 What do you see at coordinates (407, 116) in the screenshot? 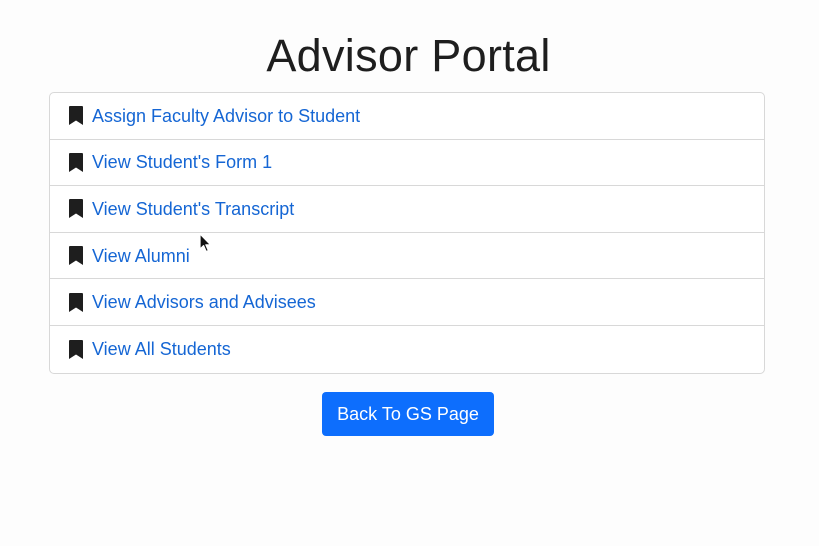
I see `menu-item-assign-advisor: Assign Faculty Advisor to Student` at bounding box center [407, 116].